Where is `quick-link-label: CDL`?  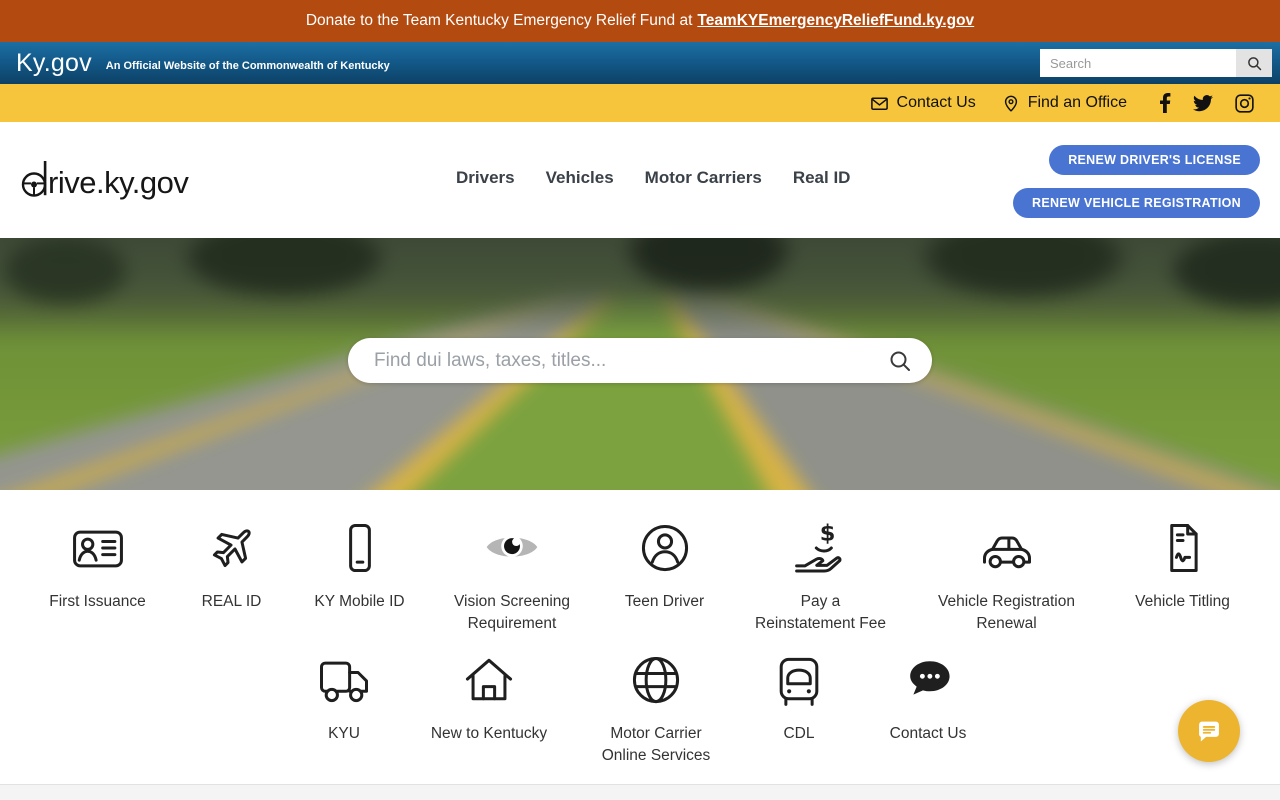 quick-link-label: CDL is located at coordinates (799, 734).